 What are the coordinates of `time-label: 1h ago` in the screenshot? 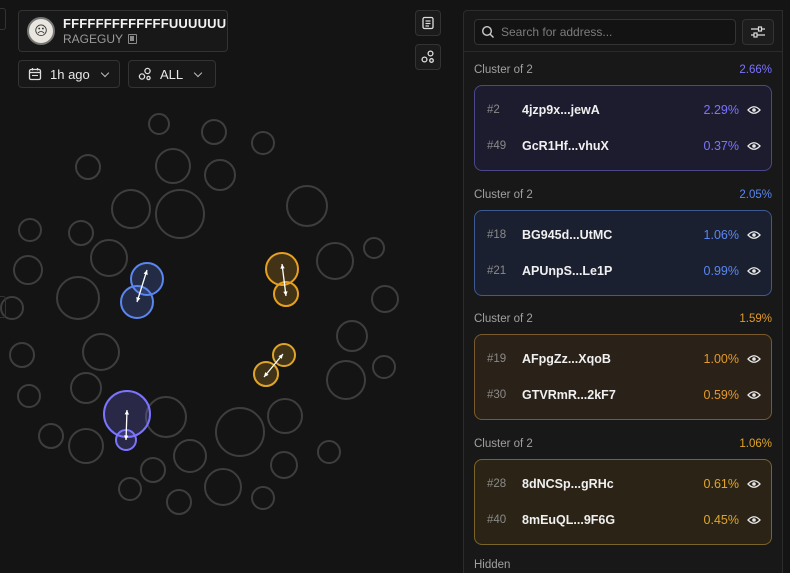 It's located at (70, 74).